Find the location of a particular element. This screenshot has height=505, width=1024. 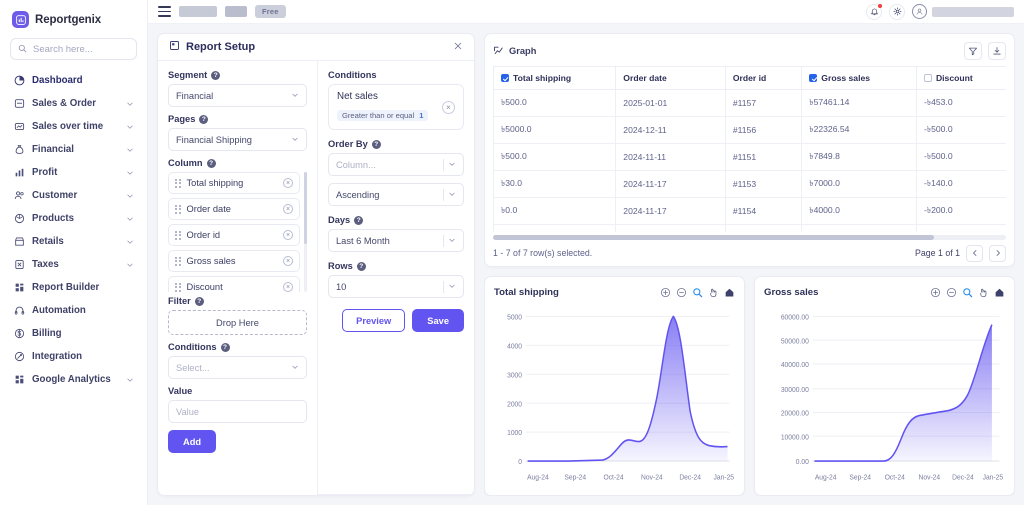

sidebar-item-report-builder: Report Builder is located at coordinates (73, 287).